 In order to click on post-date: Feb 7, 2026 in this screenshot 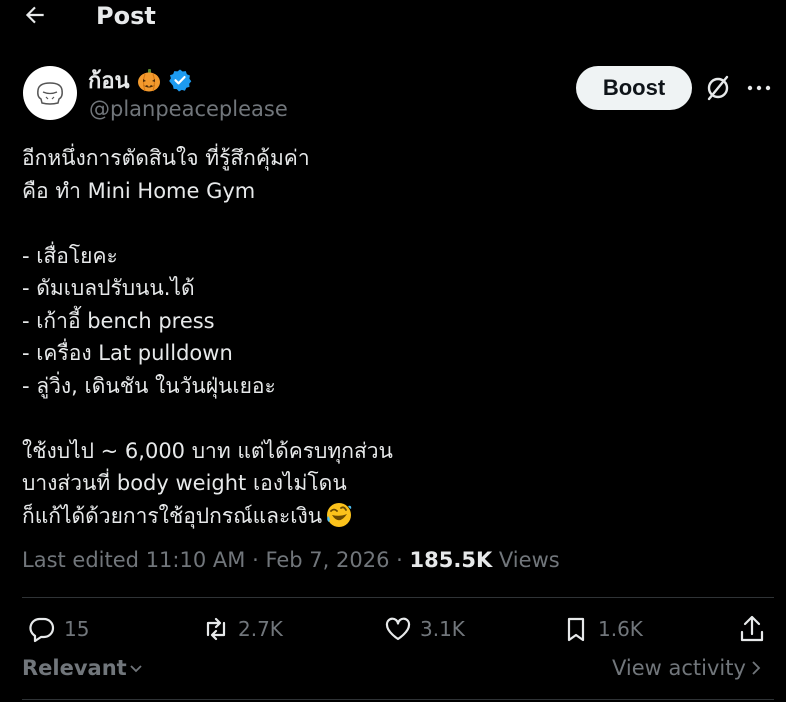, I will do `click(327, 560)`.